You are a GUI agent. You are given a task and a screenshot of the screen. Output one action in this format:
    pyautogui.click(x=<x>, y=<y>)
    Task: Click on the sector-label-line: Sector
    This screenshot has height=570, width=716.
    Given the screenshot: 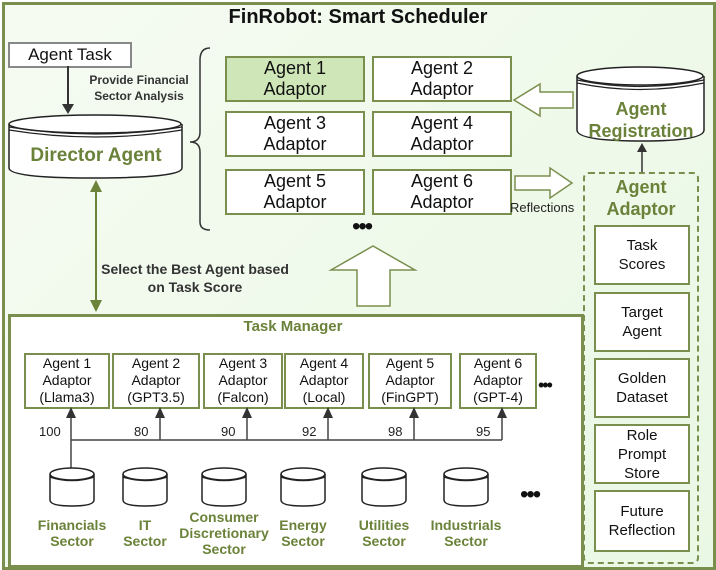 What is the action you would take?
    pyautogui.click(x=466, y=541)
    